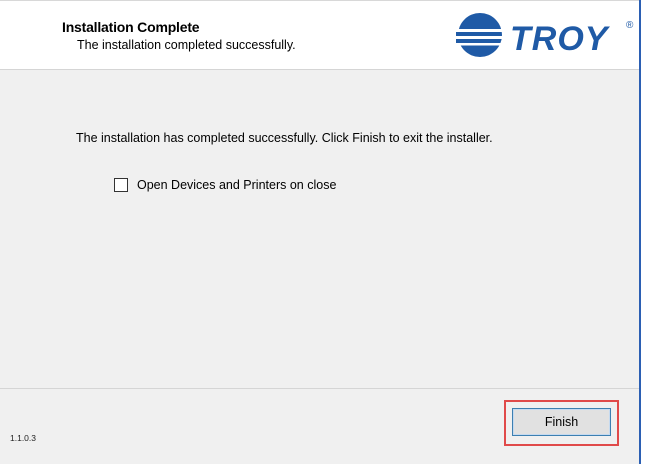 The image size is (650, 464). I want to click on troy-logo: TROY ®, so click(543, 35).